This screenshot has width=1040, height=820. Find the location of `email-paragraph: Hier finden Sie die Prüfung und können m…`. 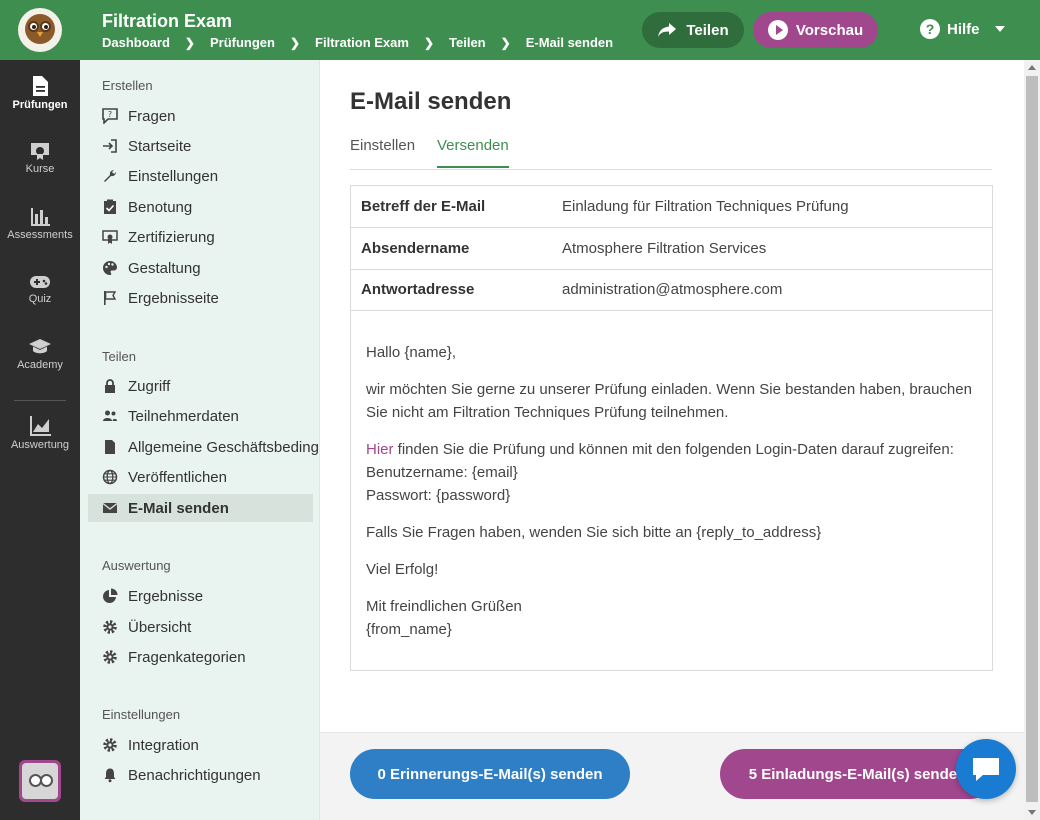

email-paragraph: Hier finden Sie die Prüfung und können m… is located at coordinates (671, 472).